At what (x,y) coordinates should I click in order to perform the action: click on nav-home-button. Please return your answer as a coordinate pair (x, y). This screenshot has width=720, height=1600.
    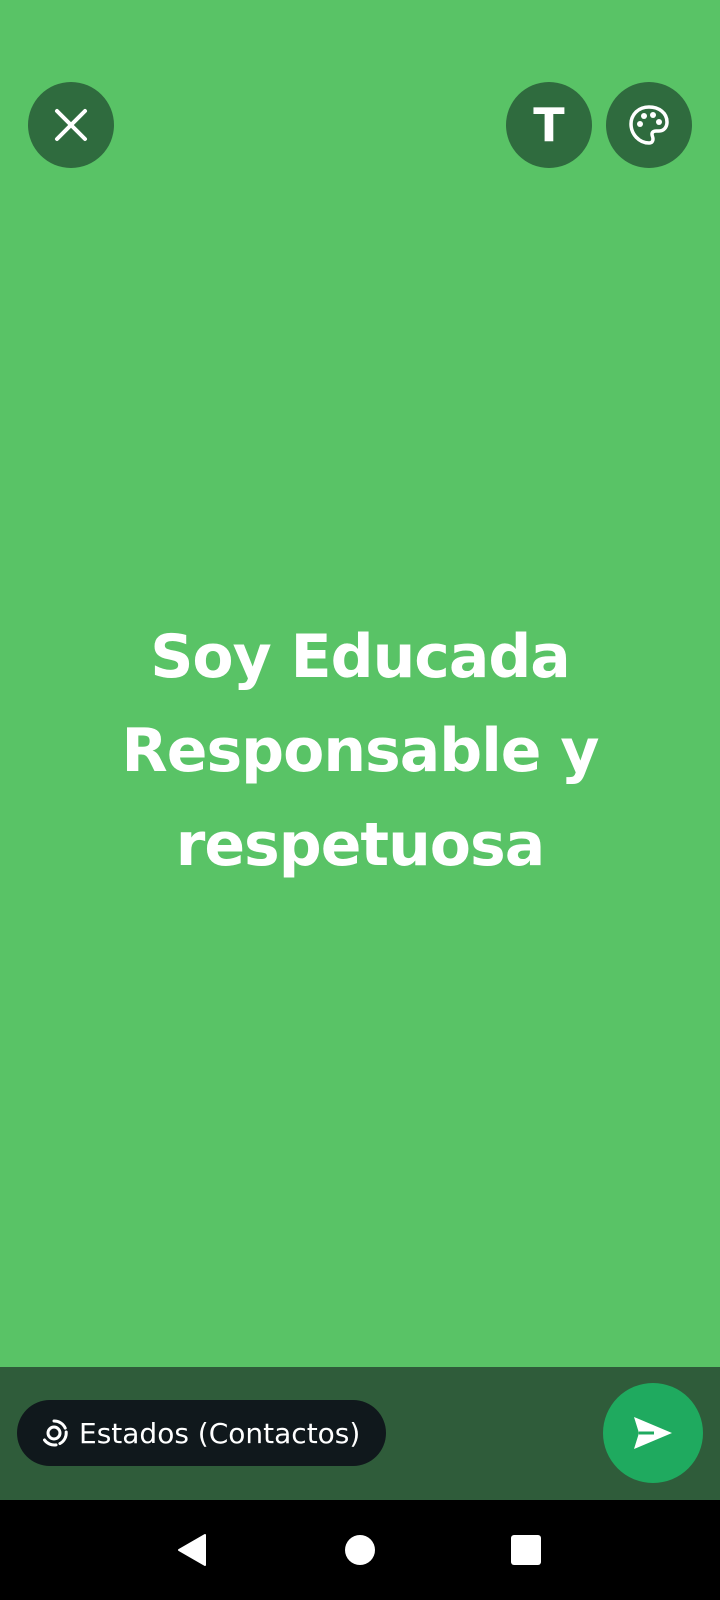
    Looking at the image, I should click on (360, 1550).